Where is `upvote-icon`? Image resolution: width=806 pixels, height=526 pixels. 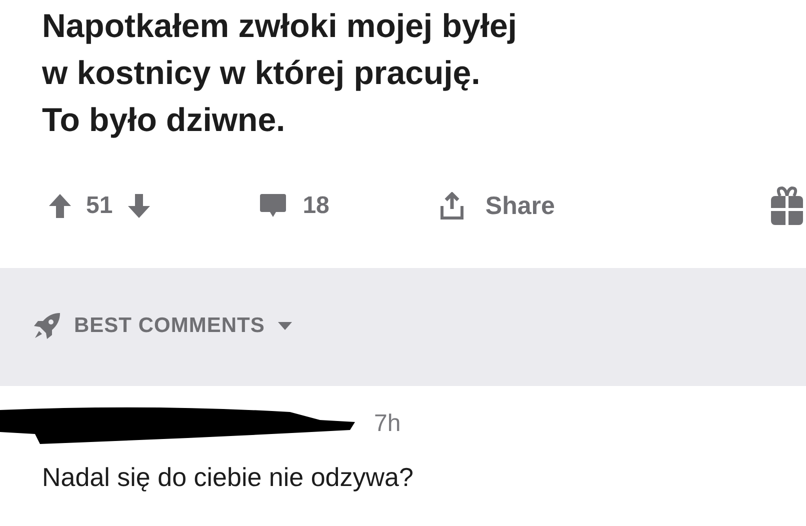 upvote-icon is located at coordinates (60, 206).